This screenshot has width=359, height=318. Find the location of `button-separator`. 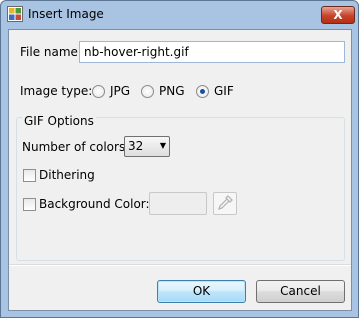

button-separator is located at coordinates (180, 265).